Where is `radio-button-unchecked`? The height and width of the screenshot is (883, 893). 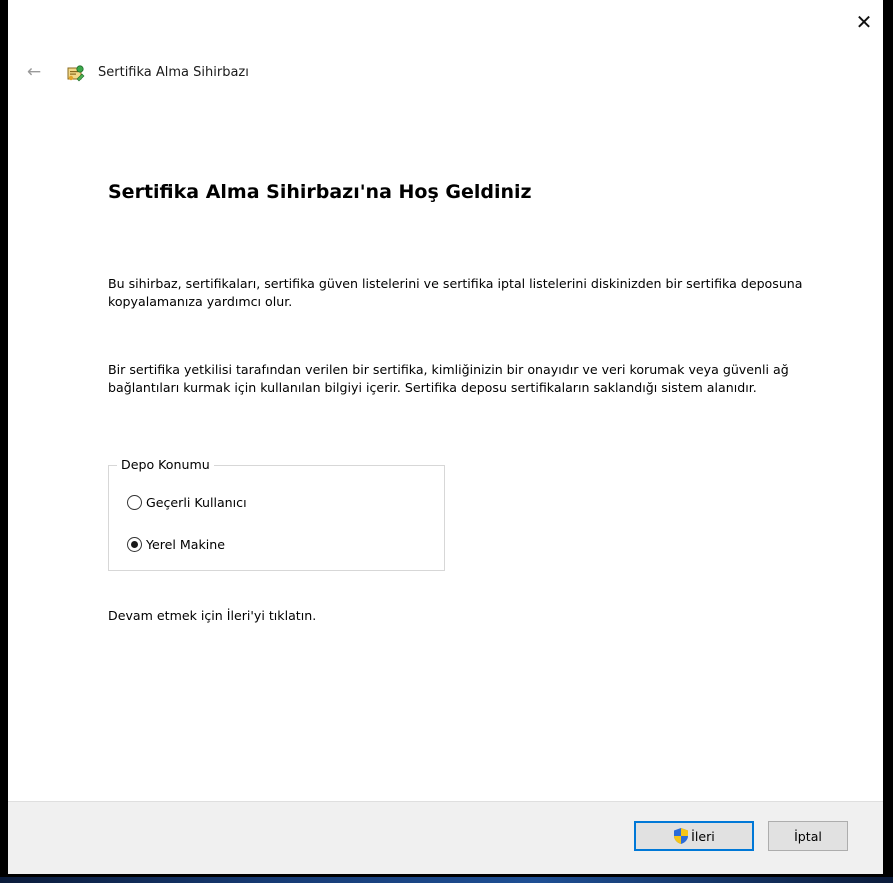 radio-button-unchecked is located at coordinates (134, 502).